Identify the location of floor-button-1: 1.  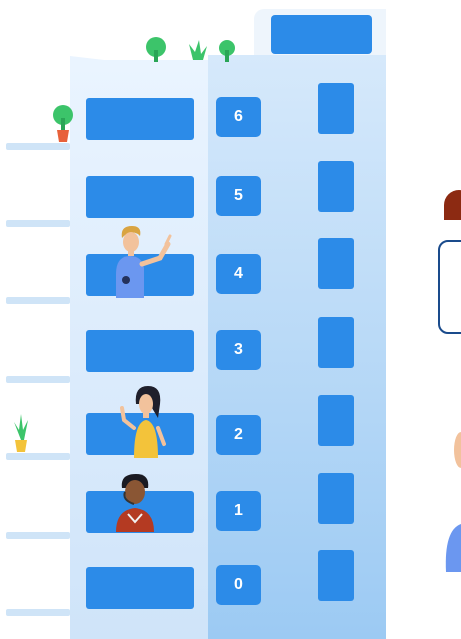
(238, 511).